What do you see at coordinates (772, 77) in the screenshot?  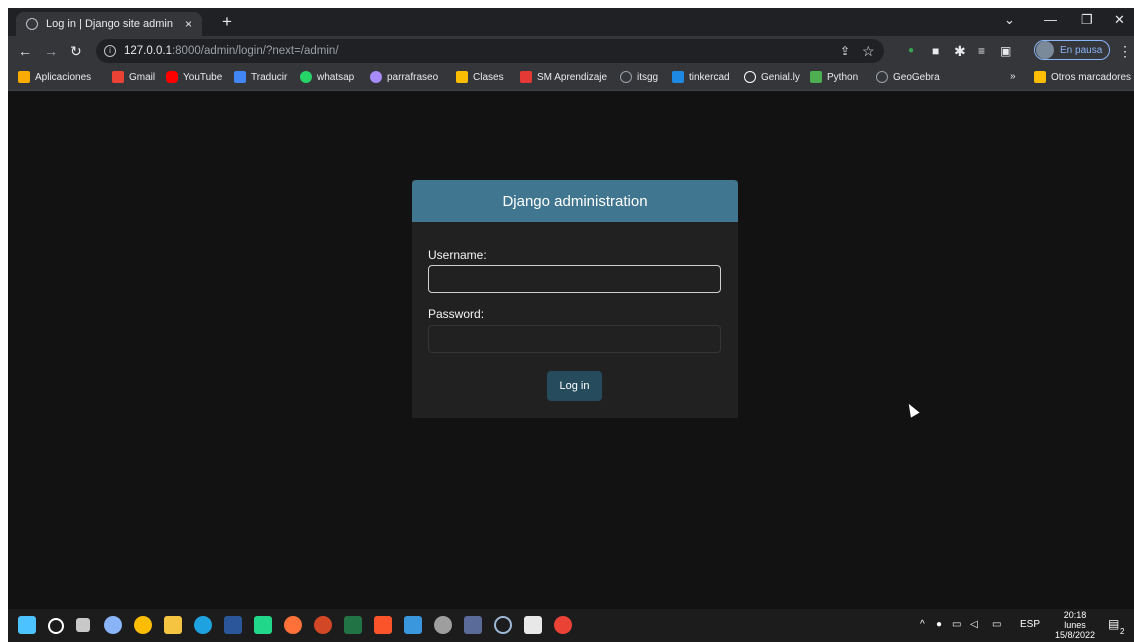 I see `bookmark-genially: Genial.ly` at bounding box center [772, 77].